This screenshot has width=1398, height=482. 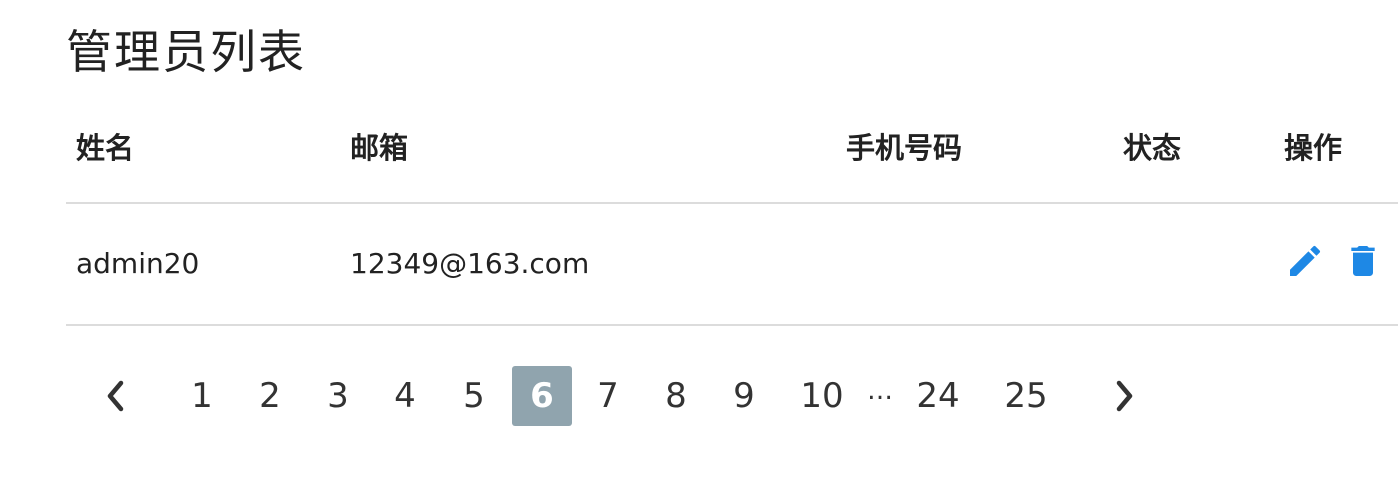 What do you see at coordinates (405, 396) in the screenshot?
I see `page-4: 4` at bounding box center [405, 396].